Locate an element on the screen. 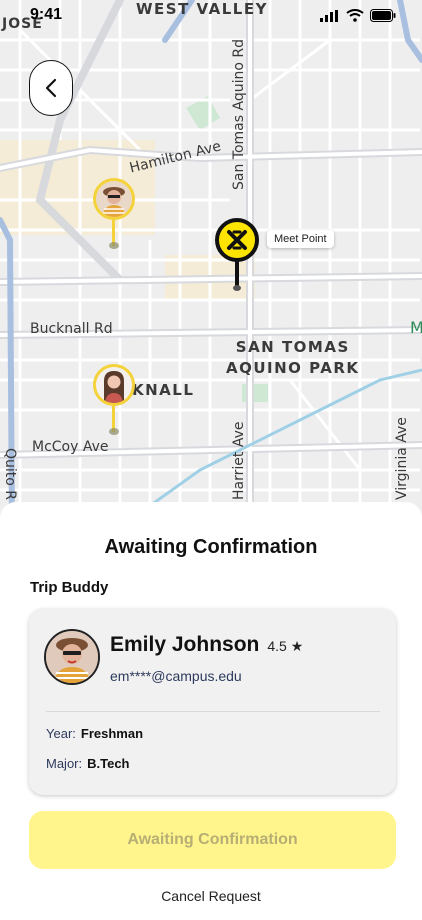 The height and width of the screenshot is (920, 422). signal-icon is located at coordinates (329, 15).